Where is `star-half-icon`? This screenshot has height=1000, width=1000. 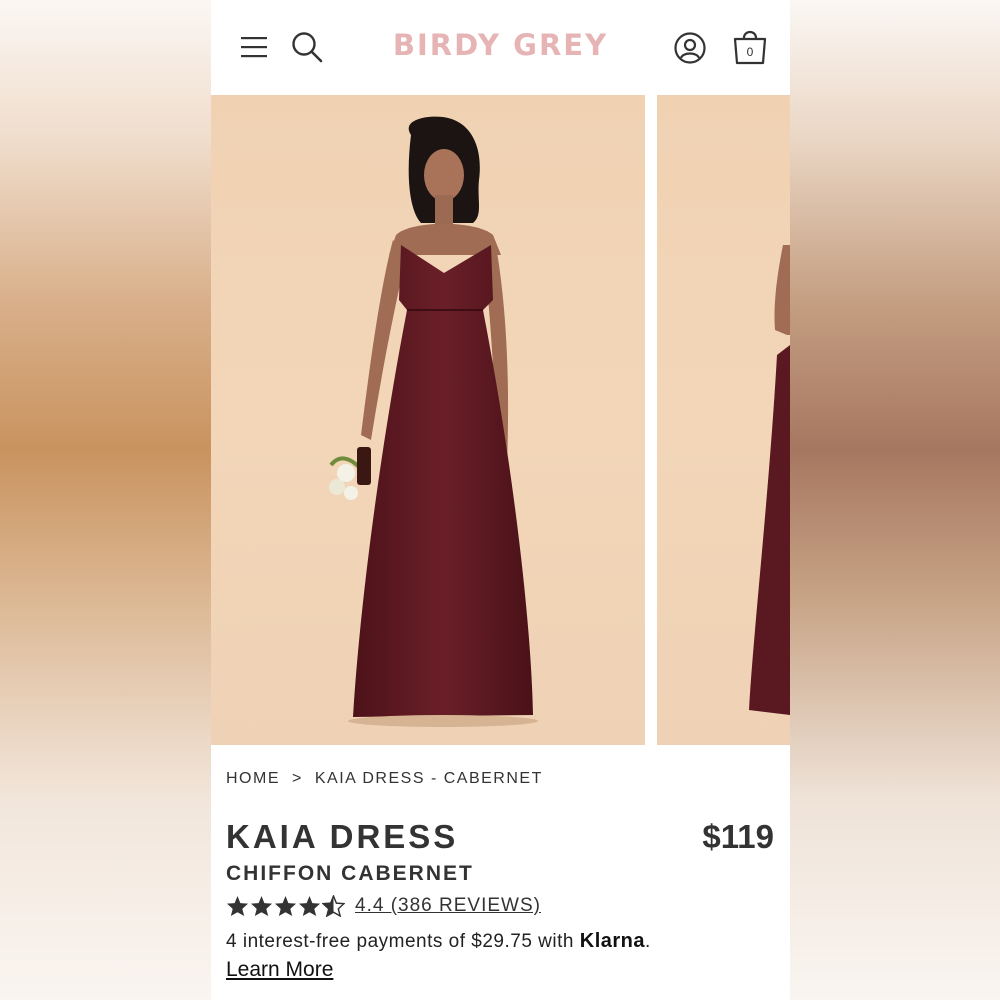 star-half-icon is located at coordinates (333, 906).